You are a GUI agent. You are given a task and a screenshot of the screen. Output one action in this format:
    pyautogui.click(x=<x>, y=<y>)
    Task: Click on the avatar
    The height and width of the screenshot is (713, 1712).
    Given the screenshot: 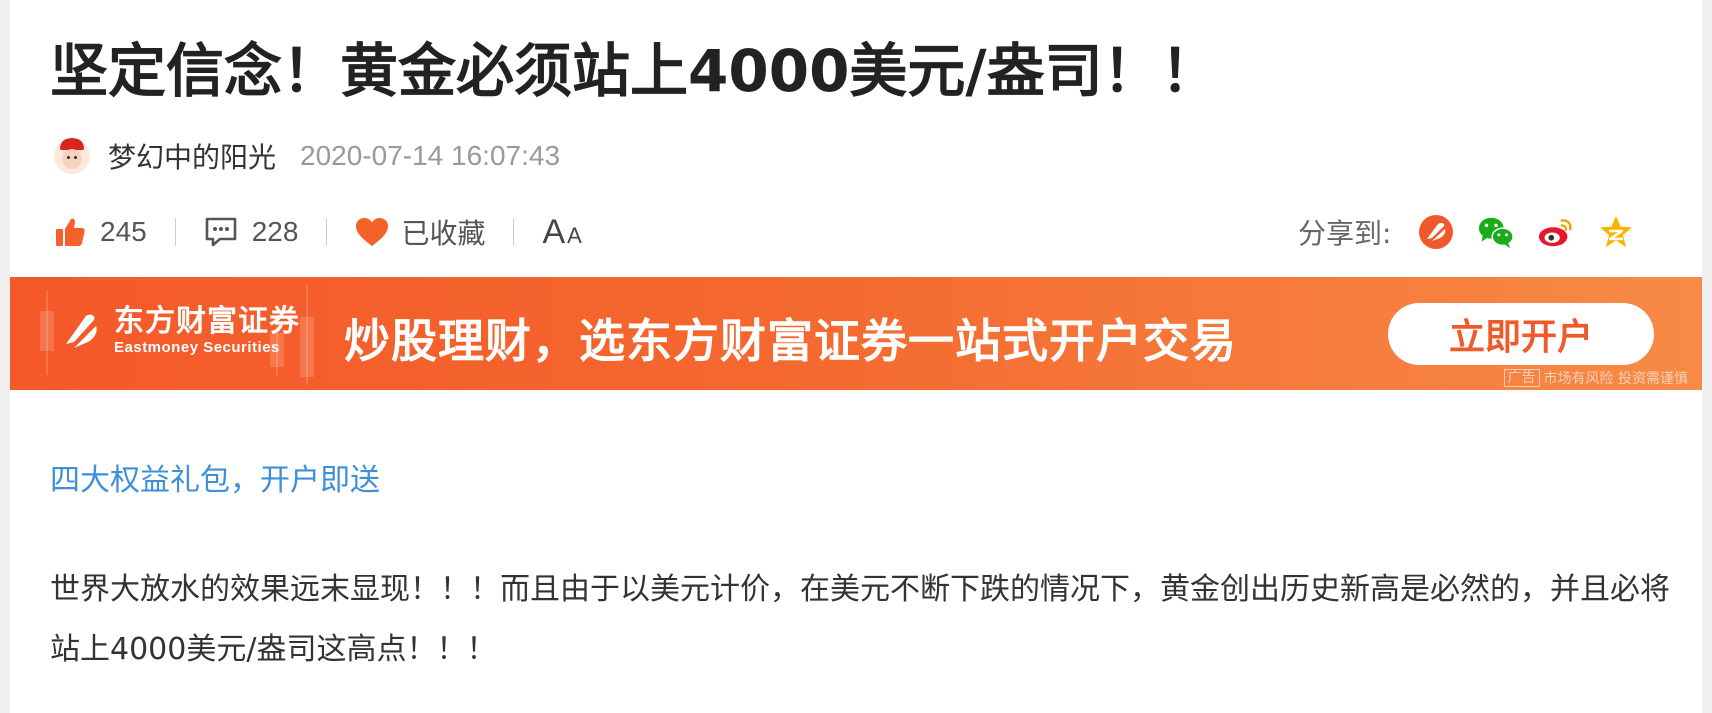 What is the action you would take?
    pyautogui.click(x=72, y=156)
    